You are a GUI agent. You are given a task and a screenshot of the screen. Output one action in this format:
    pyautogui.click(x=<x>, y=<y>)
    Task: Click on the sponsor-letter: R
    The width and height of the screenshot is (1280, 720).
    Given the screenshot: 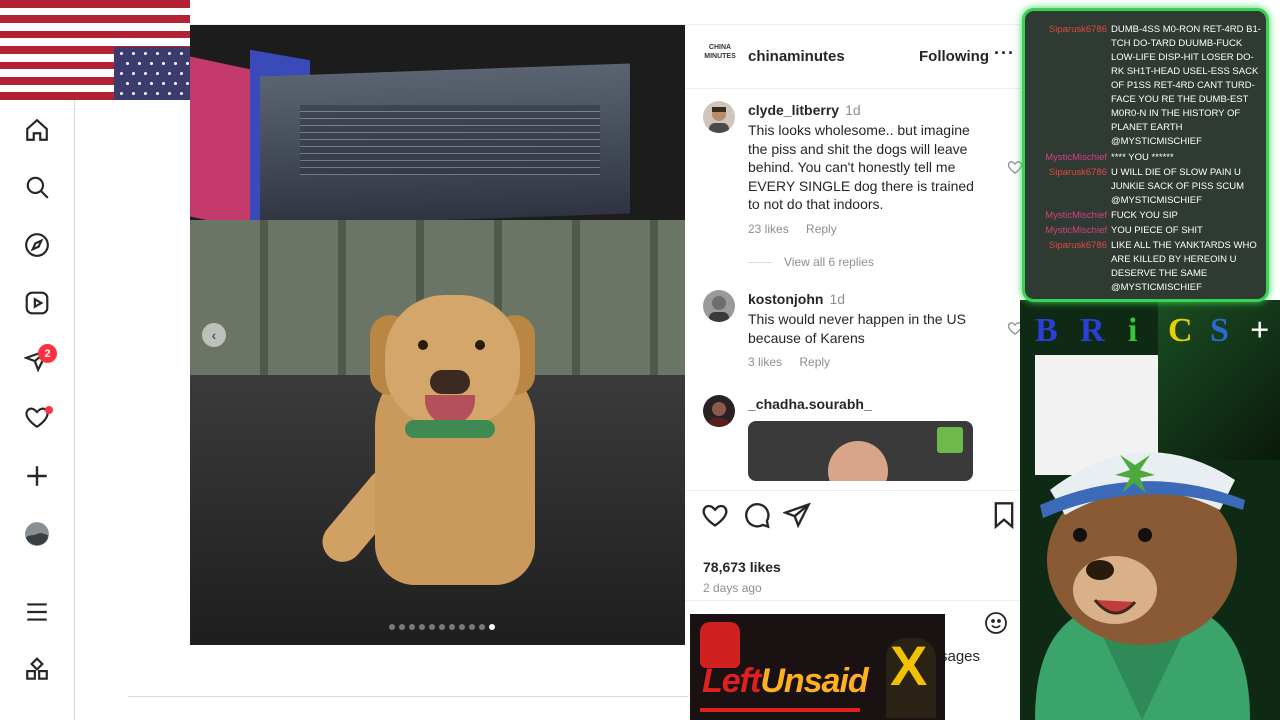 What is the action you would take?
    pyautogui.click(x=1092, y=330)
    